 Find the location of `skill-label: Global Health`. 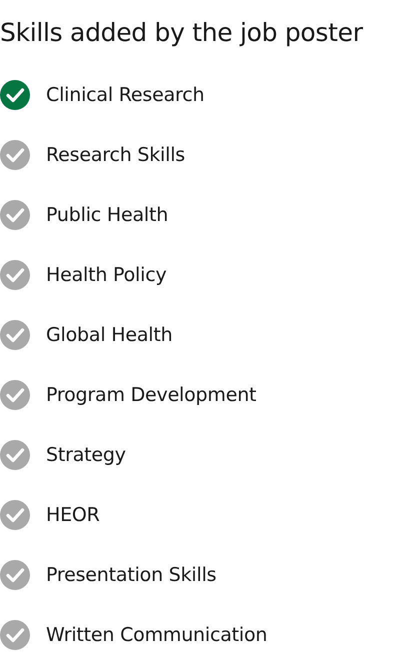

skill-label: Global Health is located at coordinates (109, 335).